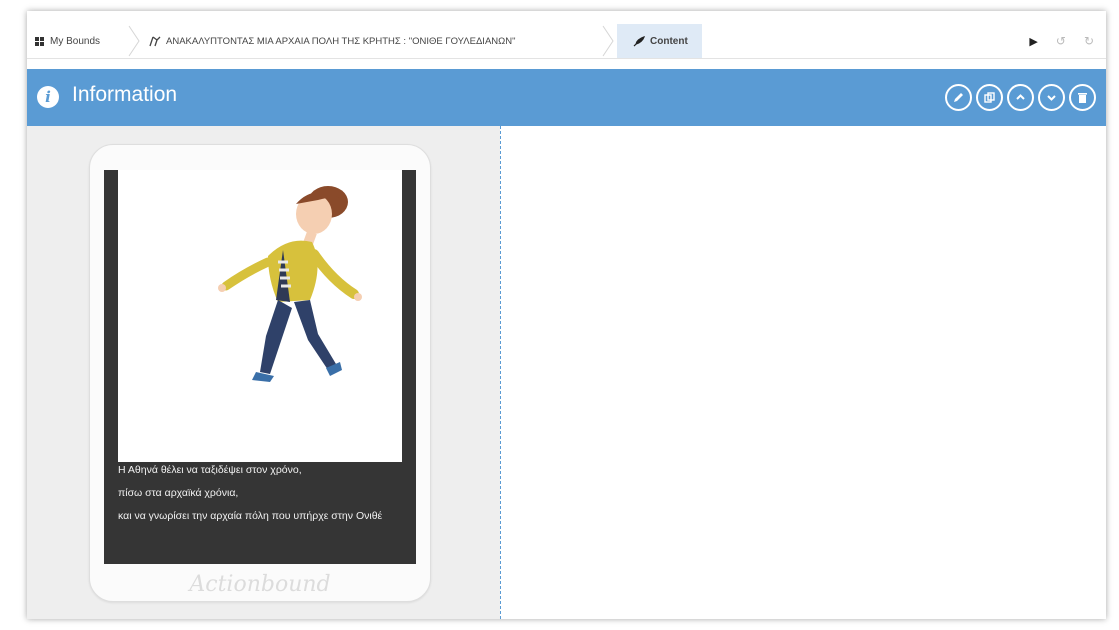 The width and height of the screenshot is (1119, 630). I want to click on delete-icon, so click(1082, 98).